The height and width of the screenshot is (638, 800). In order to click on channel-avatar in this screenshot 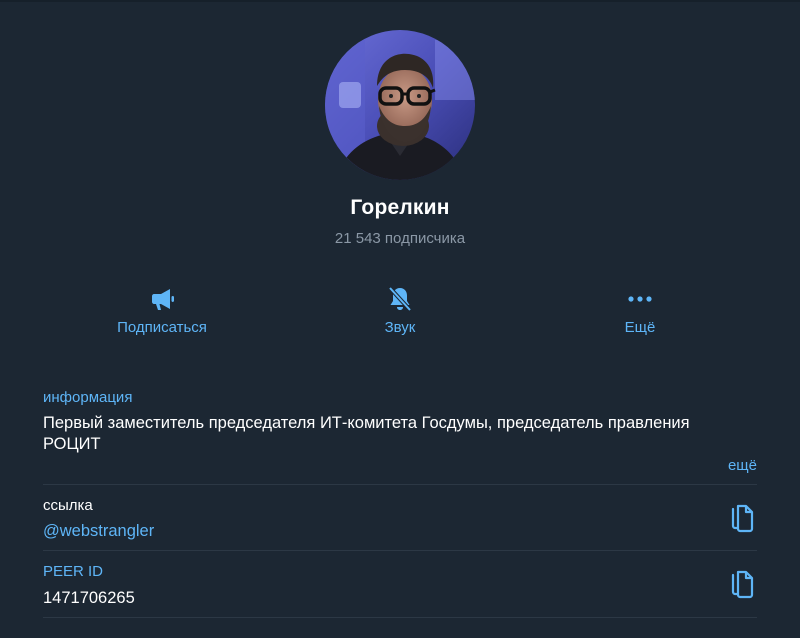, I will do `click(400, 105)`.